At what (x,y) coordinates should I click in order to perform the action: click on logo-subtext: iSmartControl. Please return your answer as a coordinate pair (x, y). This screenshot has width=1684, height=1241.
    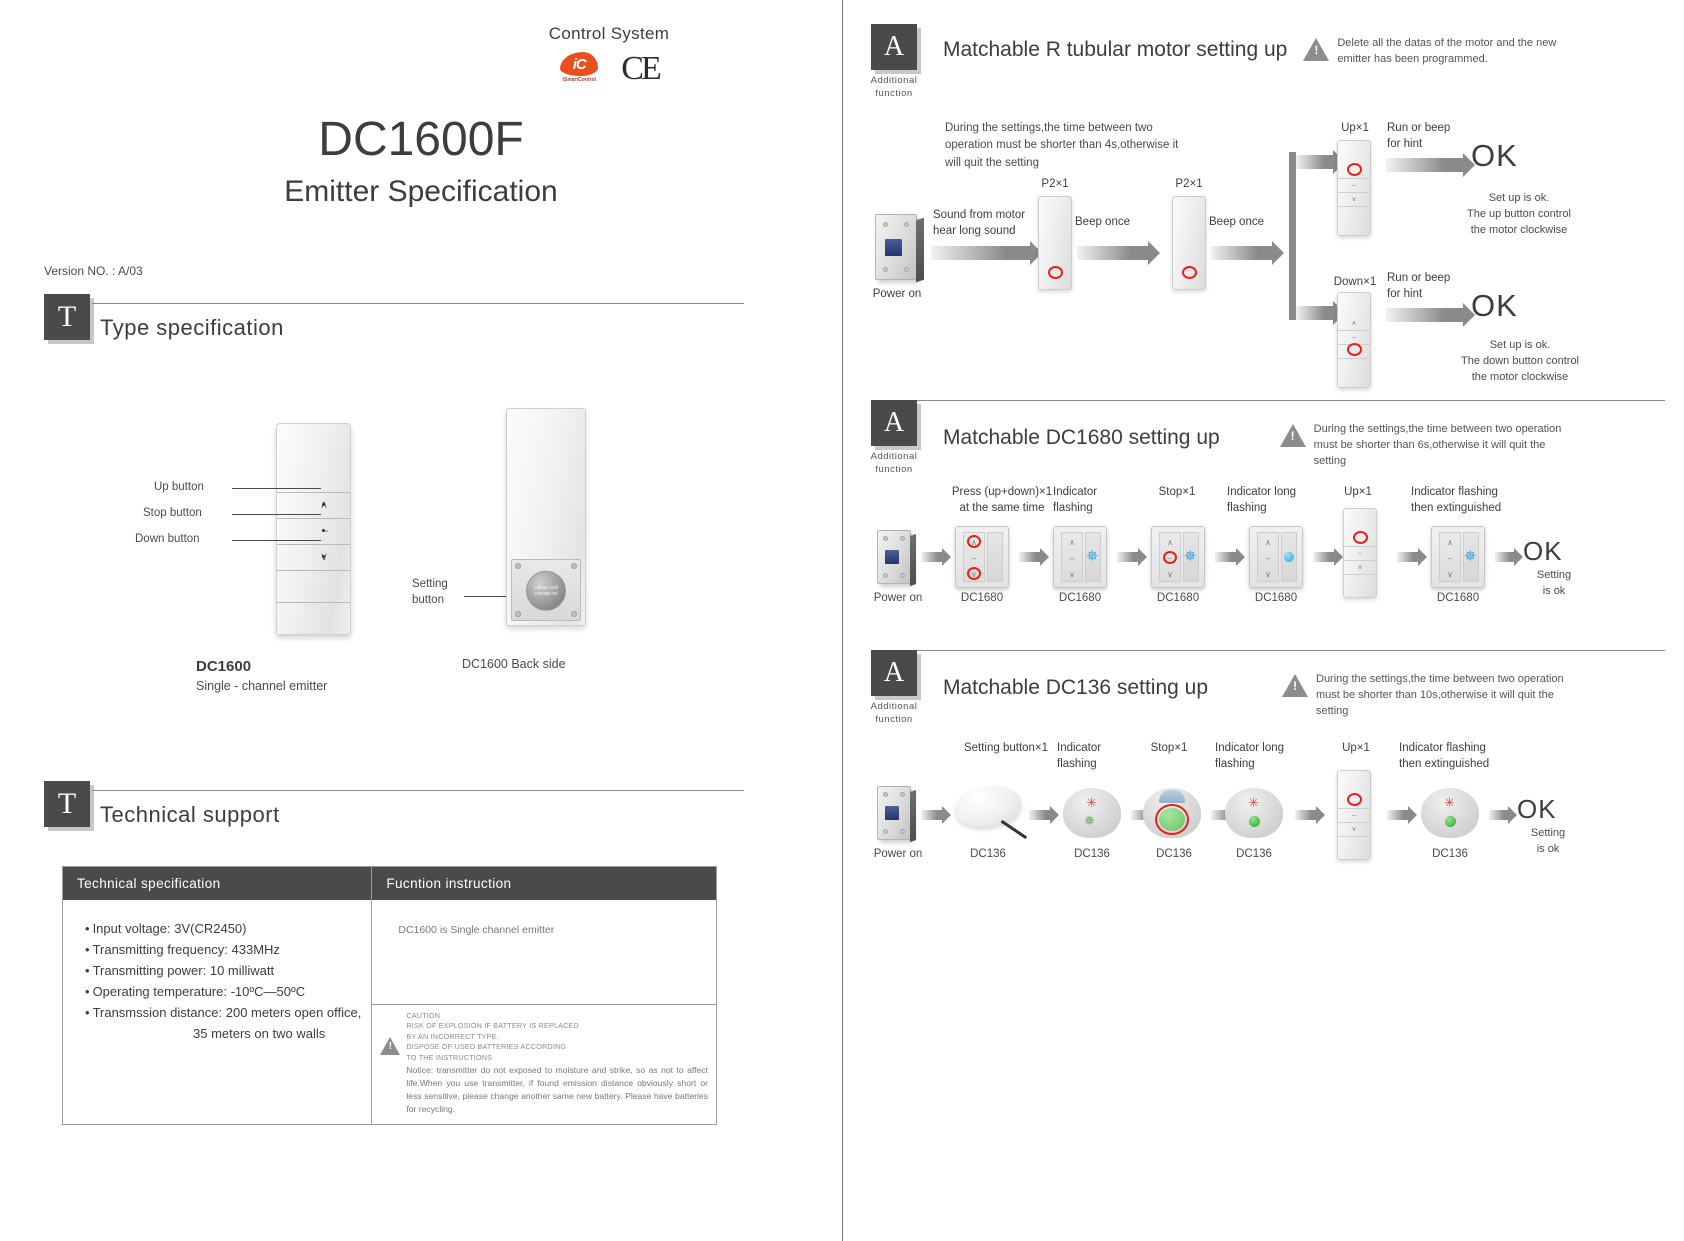
    Looking at the image, I should click on (579, 80).